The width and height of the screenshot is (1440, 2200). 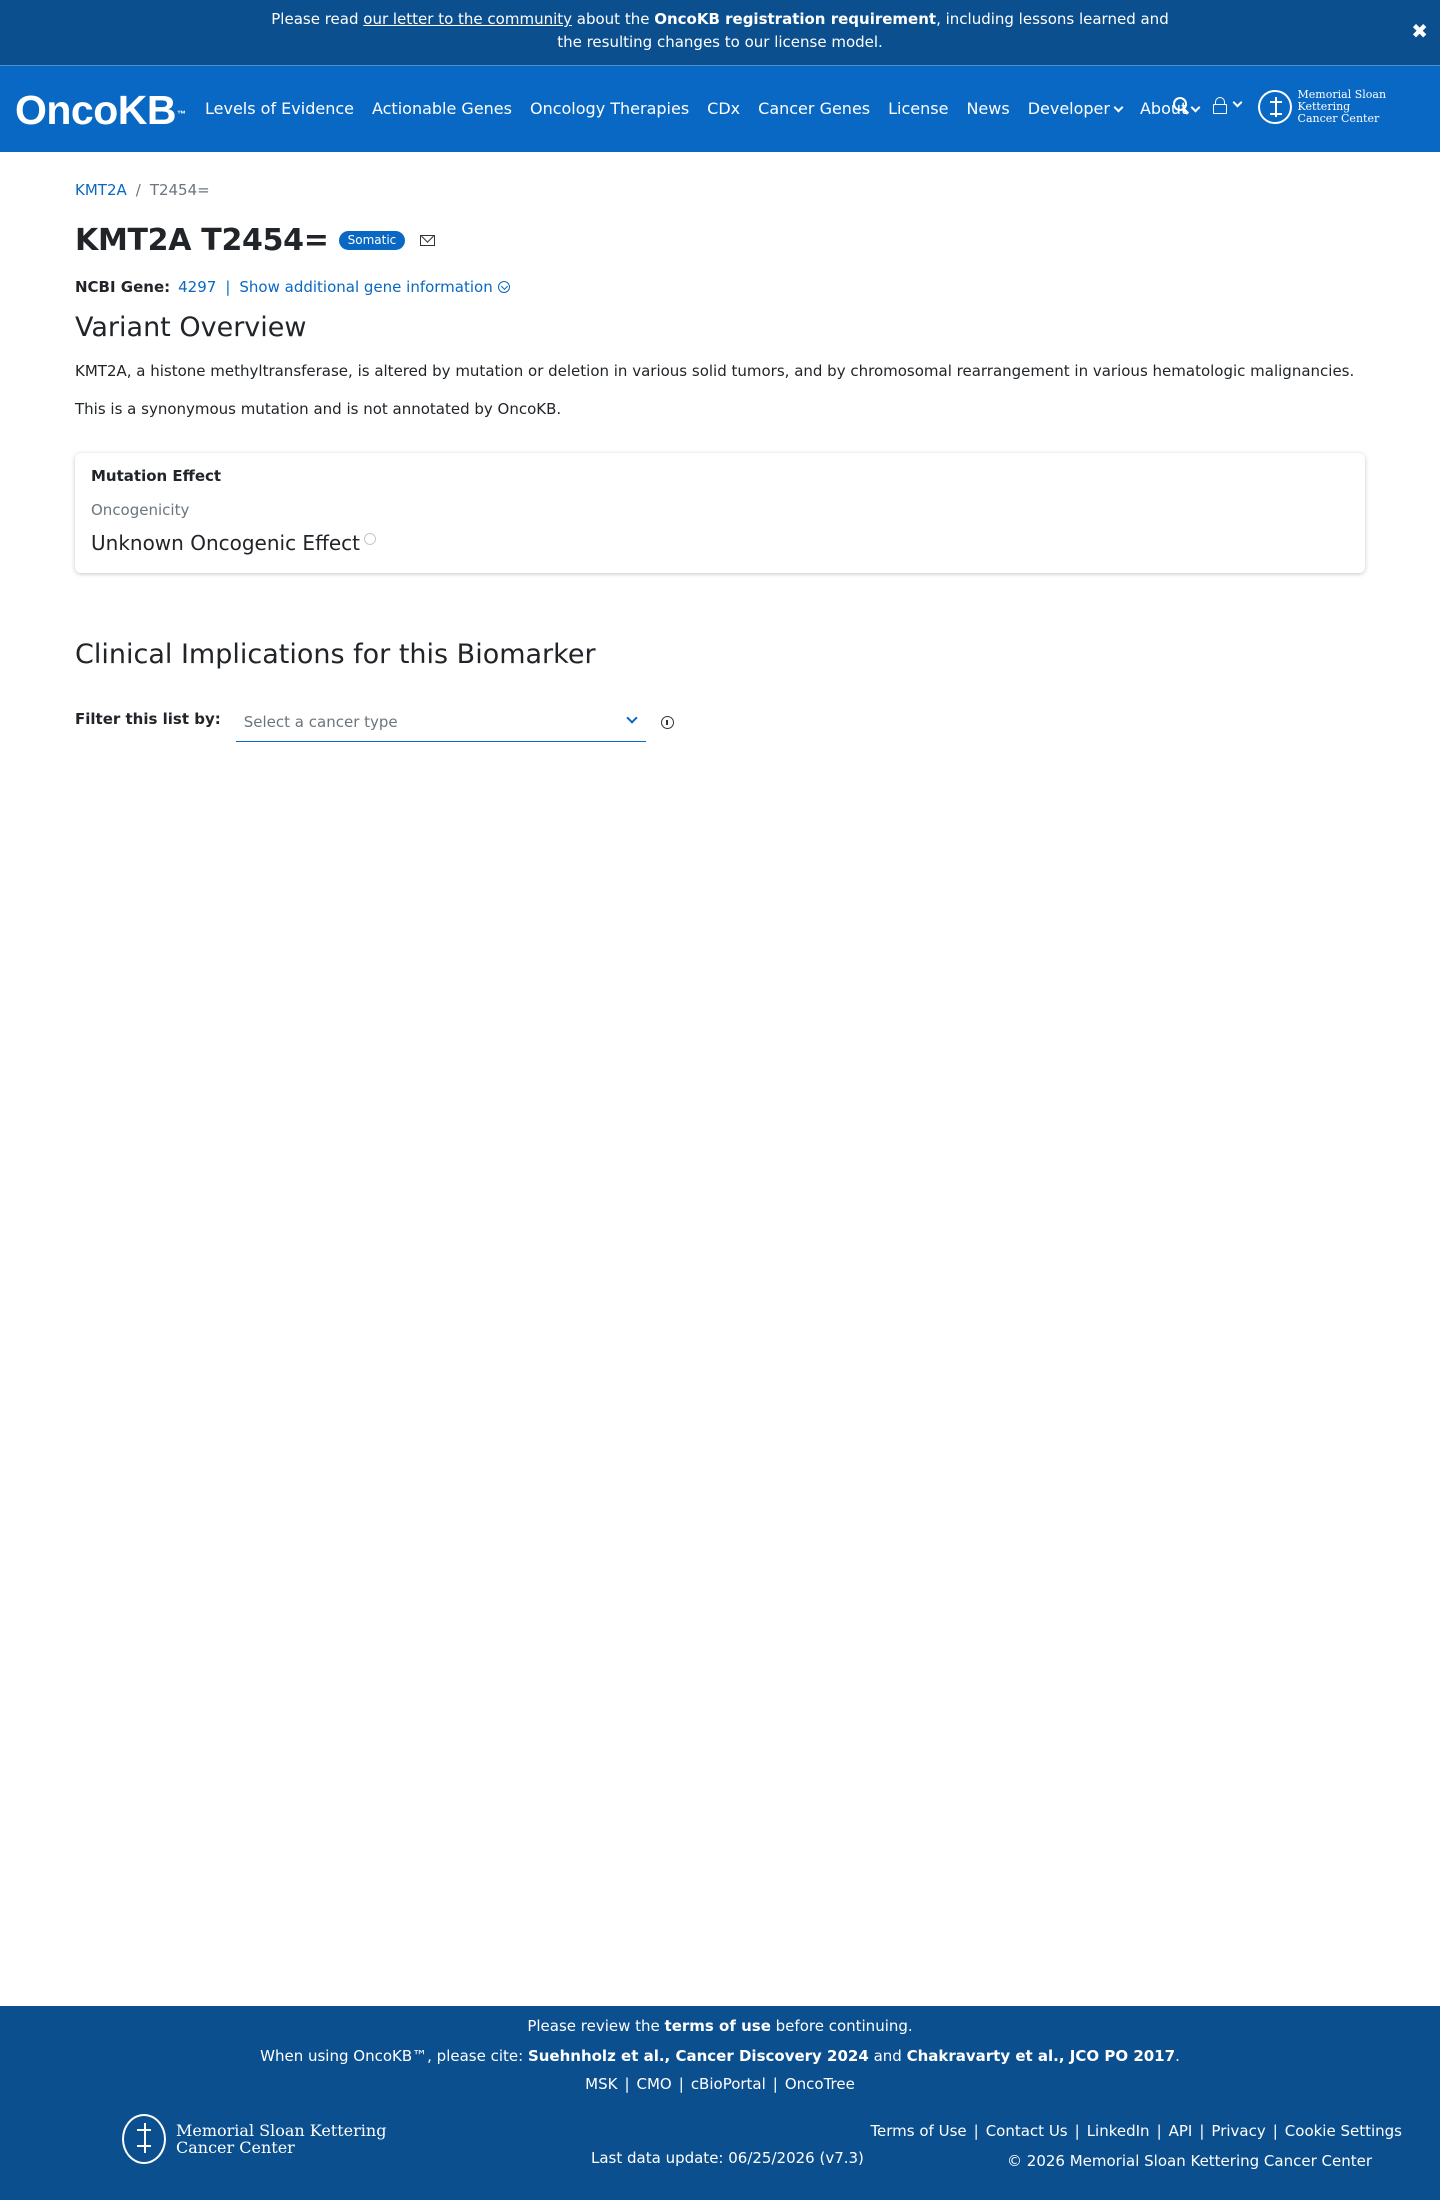 I want to click on nav-oncology-therapies: Oncology Therapies, so click(x=609, y=109).